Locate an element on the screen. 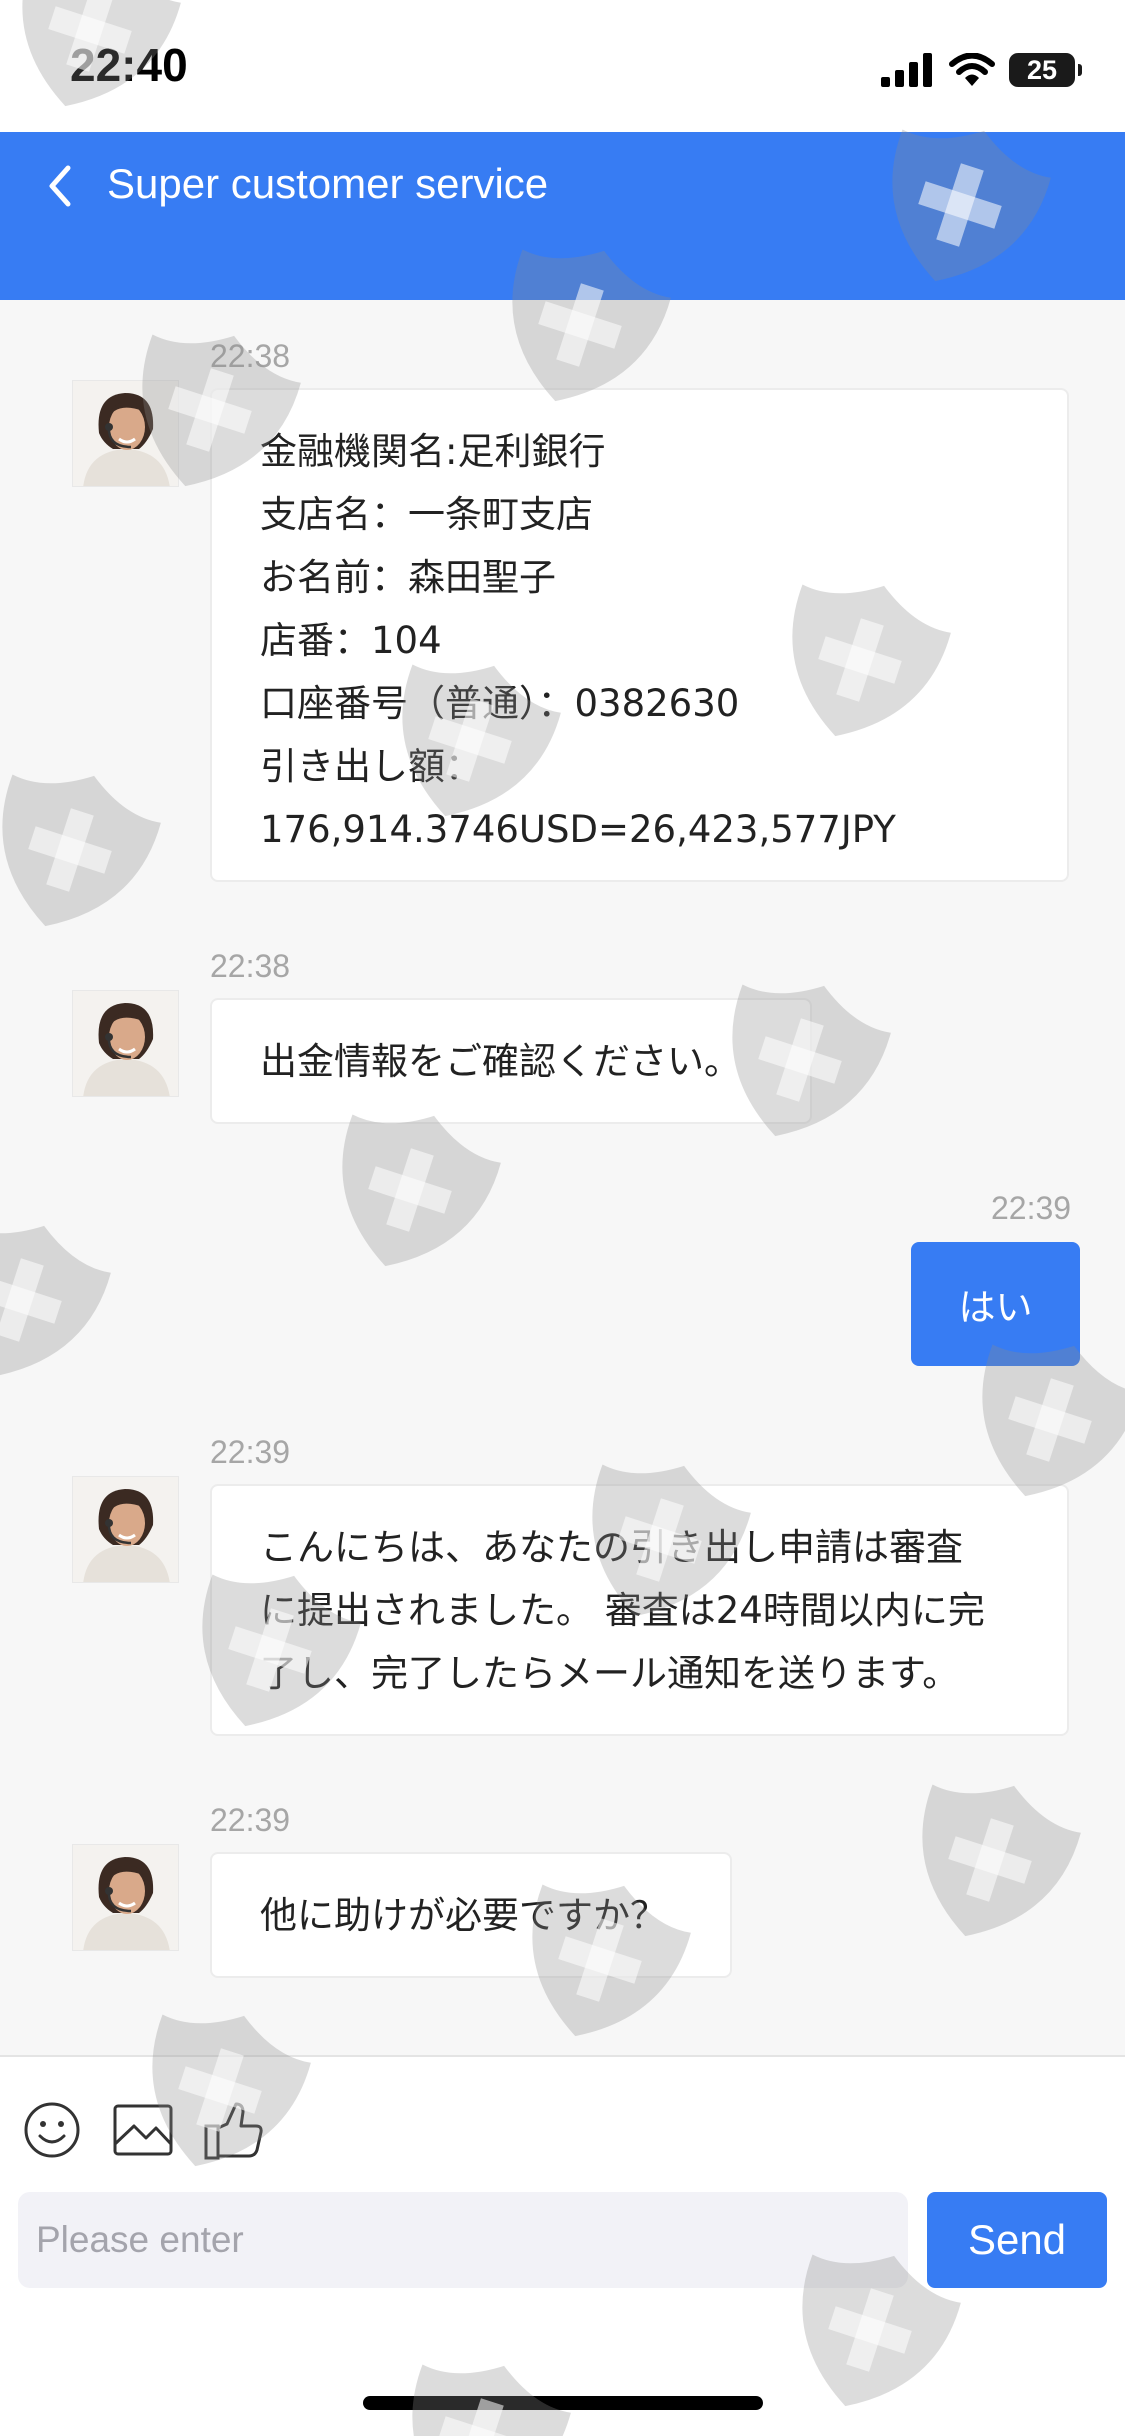 This screenshot has height=2436, width=1125. message-line: に提出されました。 審査は24時間以内に完 is located at coordinates (622, 1610).